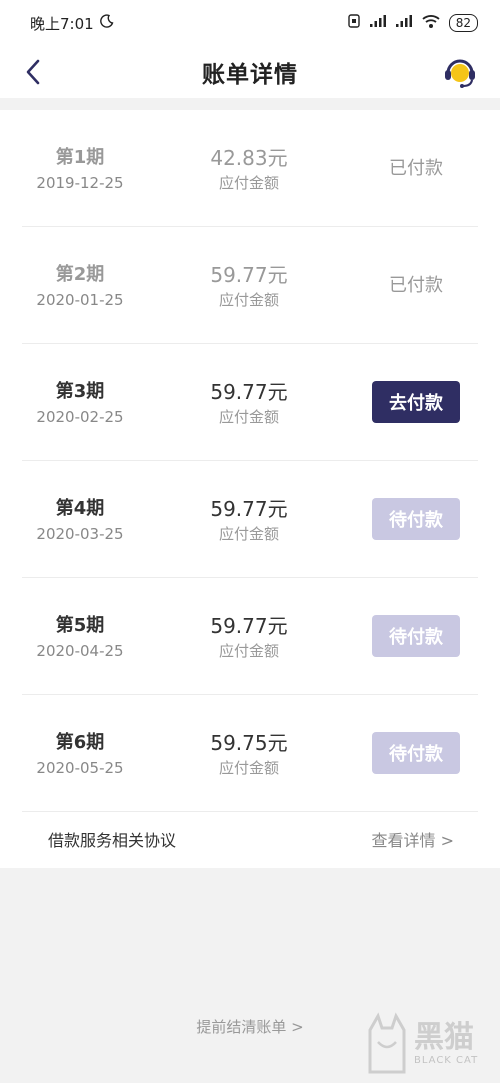 This screenshot has height=1083, width=500. What do you see at coordinates (425, 839) in the screenshot?
I see `view-details-link: 查看详情 >` at bounding box center [425, 839].